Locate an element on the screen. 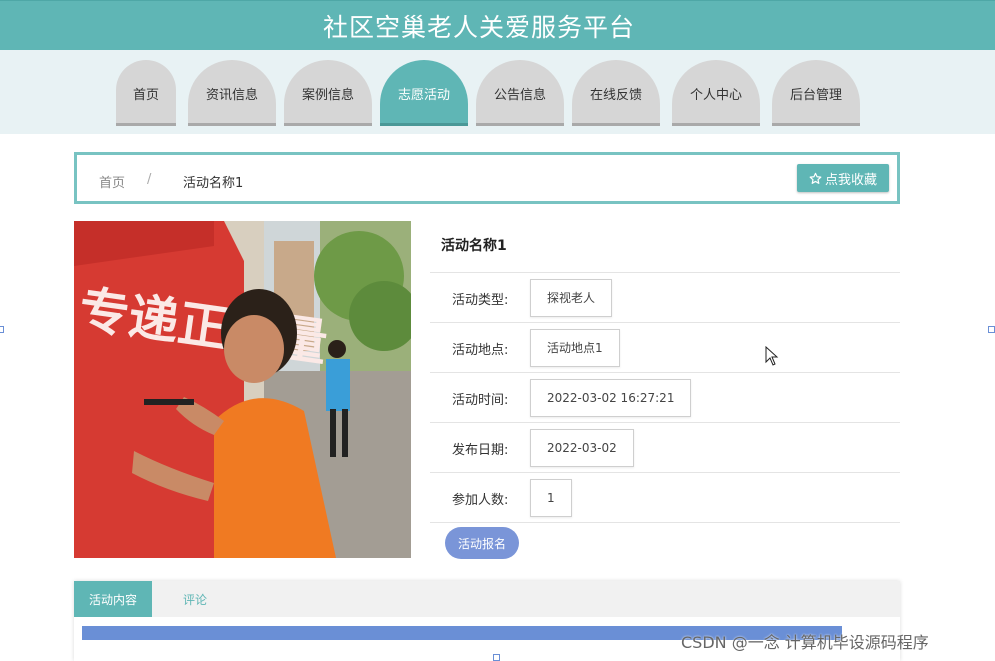 The height and width of the screenshot is (661, 995). field-value-publish-date: 2022-03-02 is located at coordinates (582, 448).